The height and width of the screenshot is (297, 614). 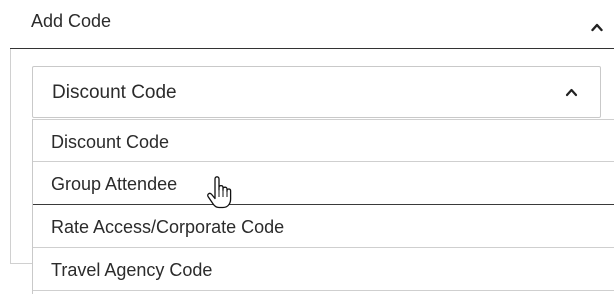 I want to click on option-discount-code: Discount Code, so click(x=323, y=140).